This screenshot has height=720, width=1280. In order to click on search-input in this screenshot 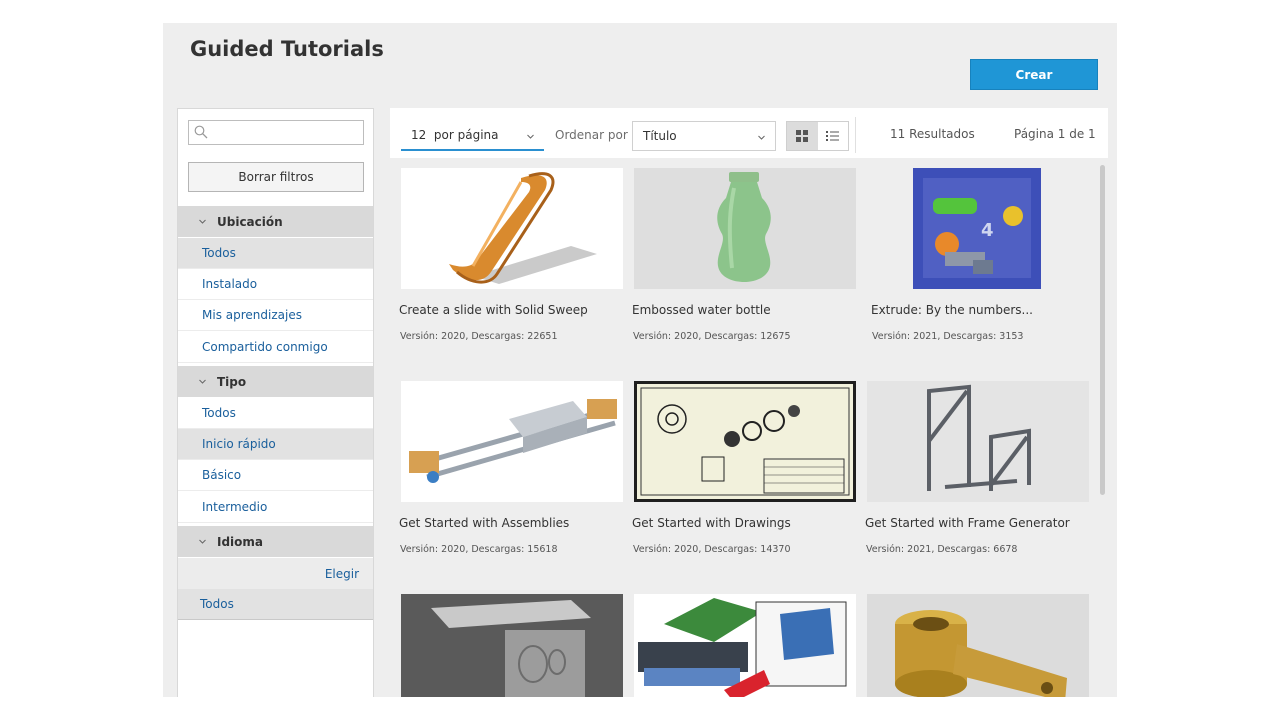, I will do `click(276, 132)`.